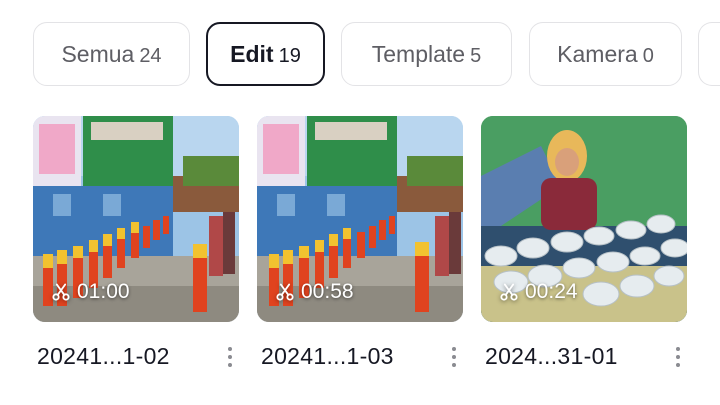  What do you see at coordinates (597, 53) in the screenshot?
I see `tab-label: Kamera` at bounding box center [597, 53].